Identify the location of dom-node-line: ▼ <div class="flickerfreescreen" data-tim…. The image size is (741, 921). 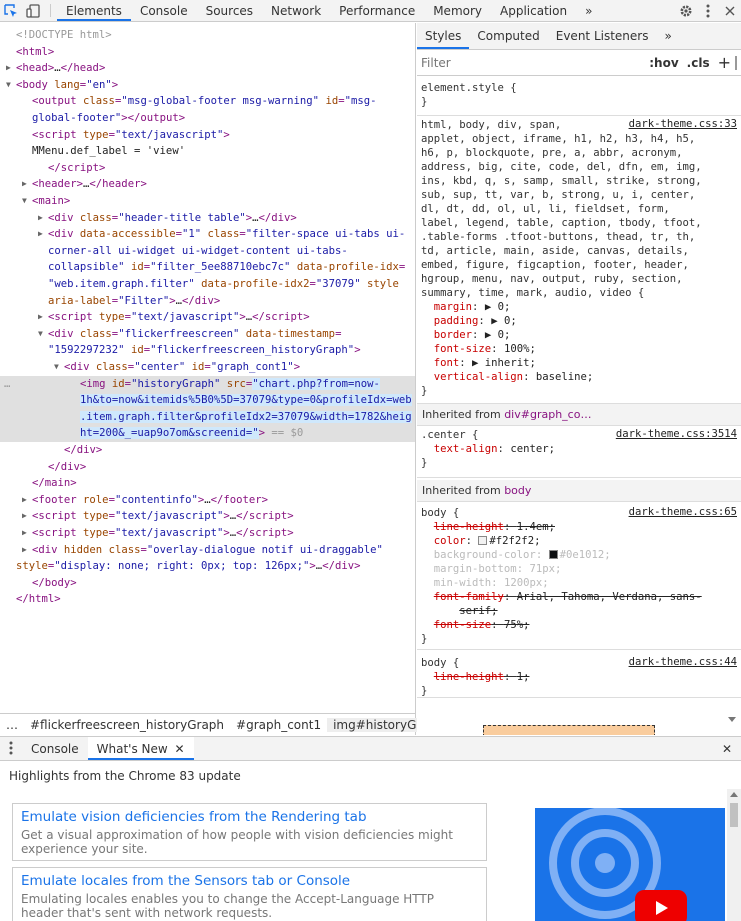
(207, 334).